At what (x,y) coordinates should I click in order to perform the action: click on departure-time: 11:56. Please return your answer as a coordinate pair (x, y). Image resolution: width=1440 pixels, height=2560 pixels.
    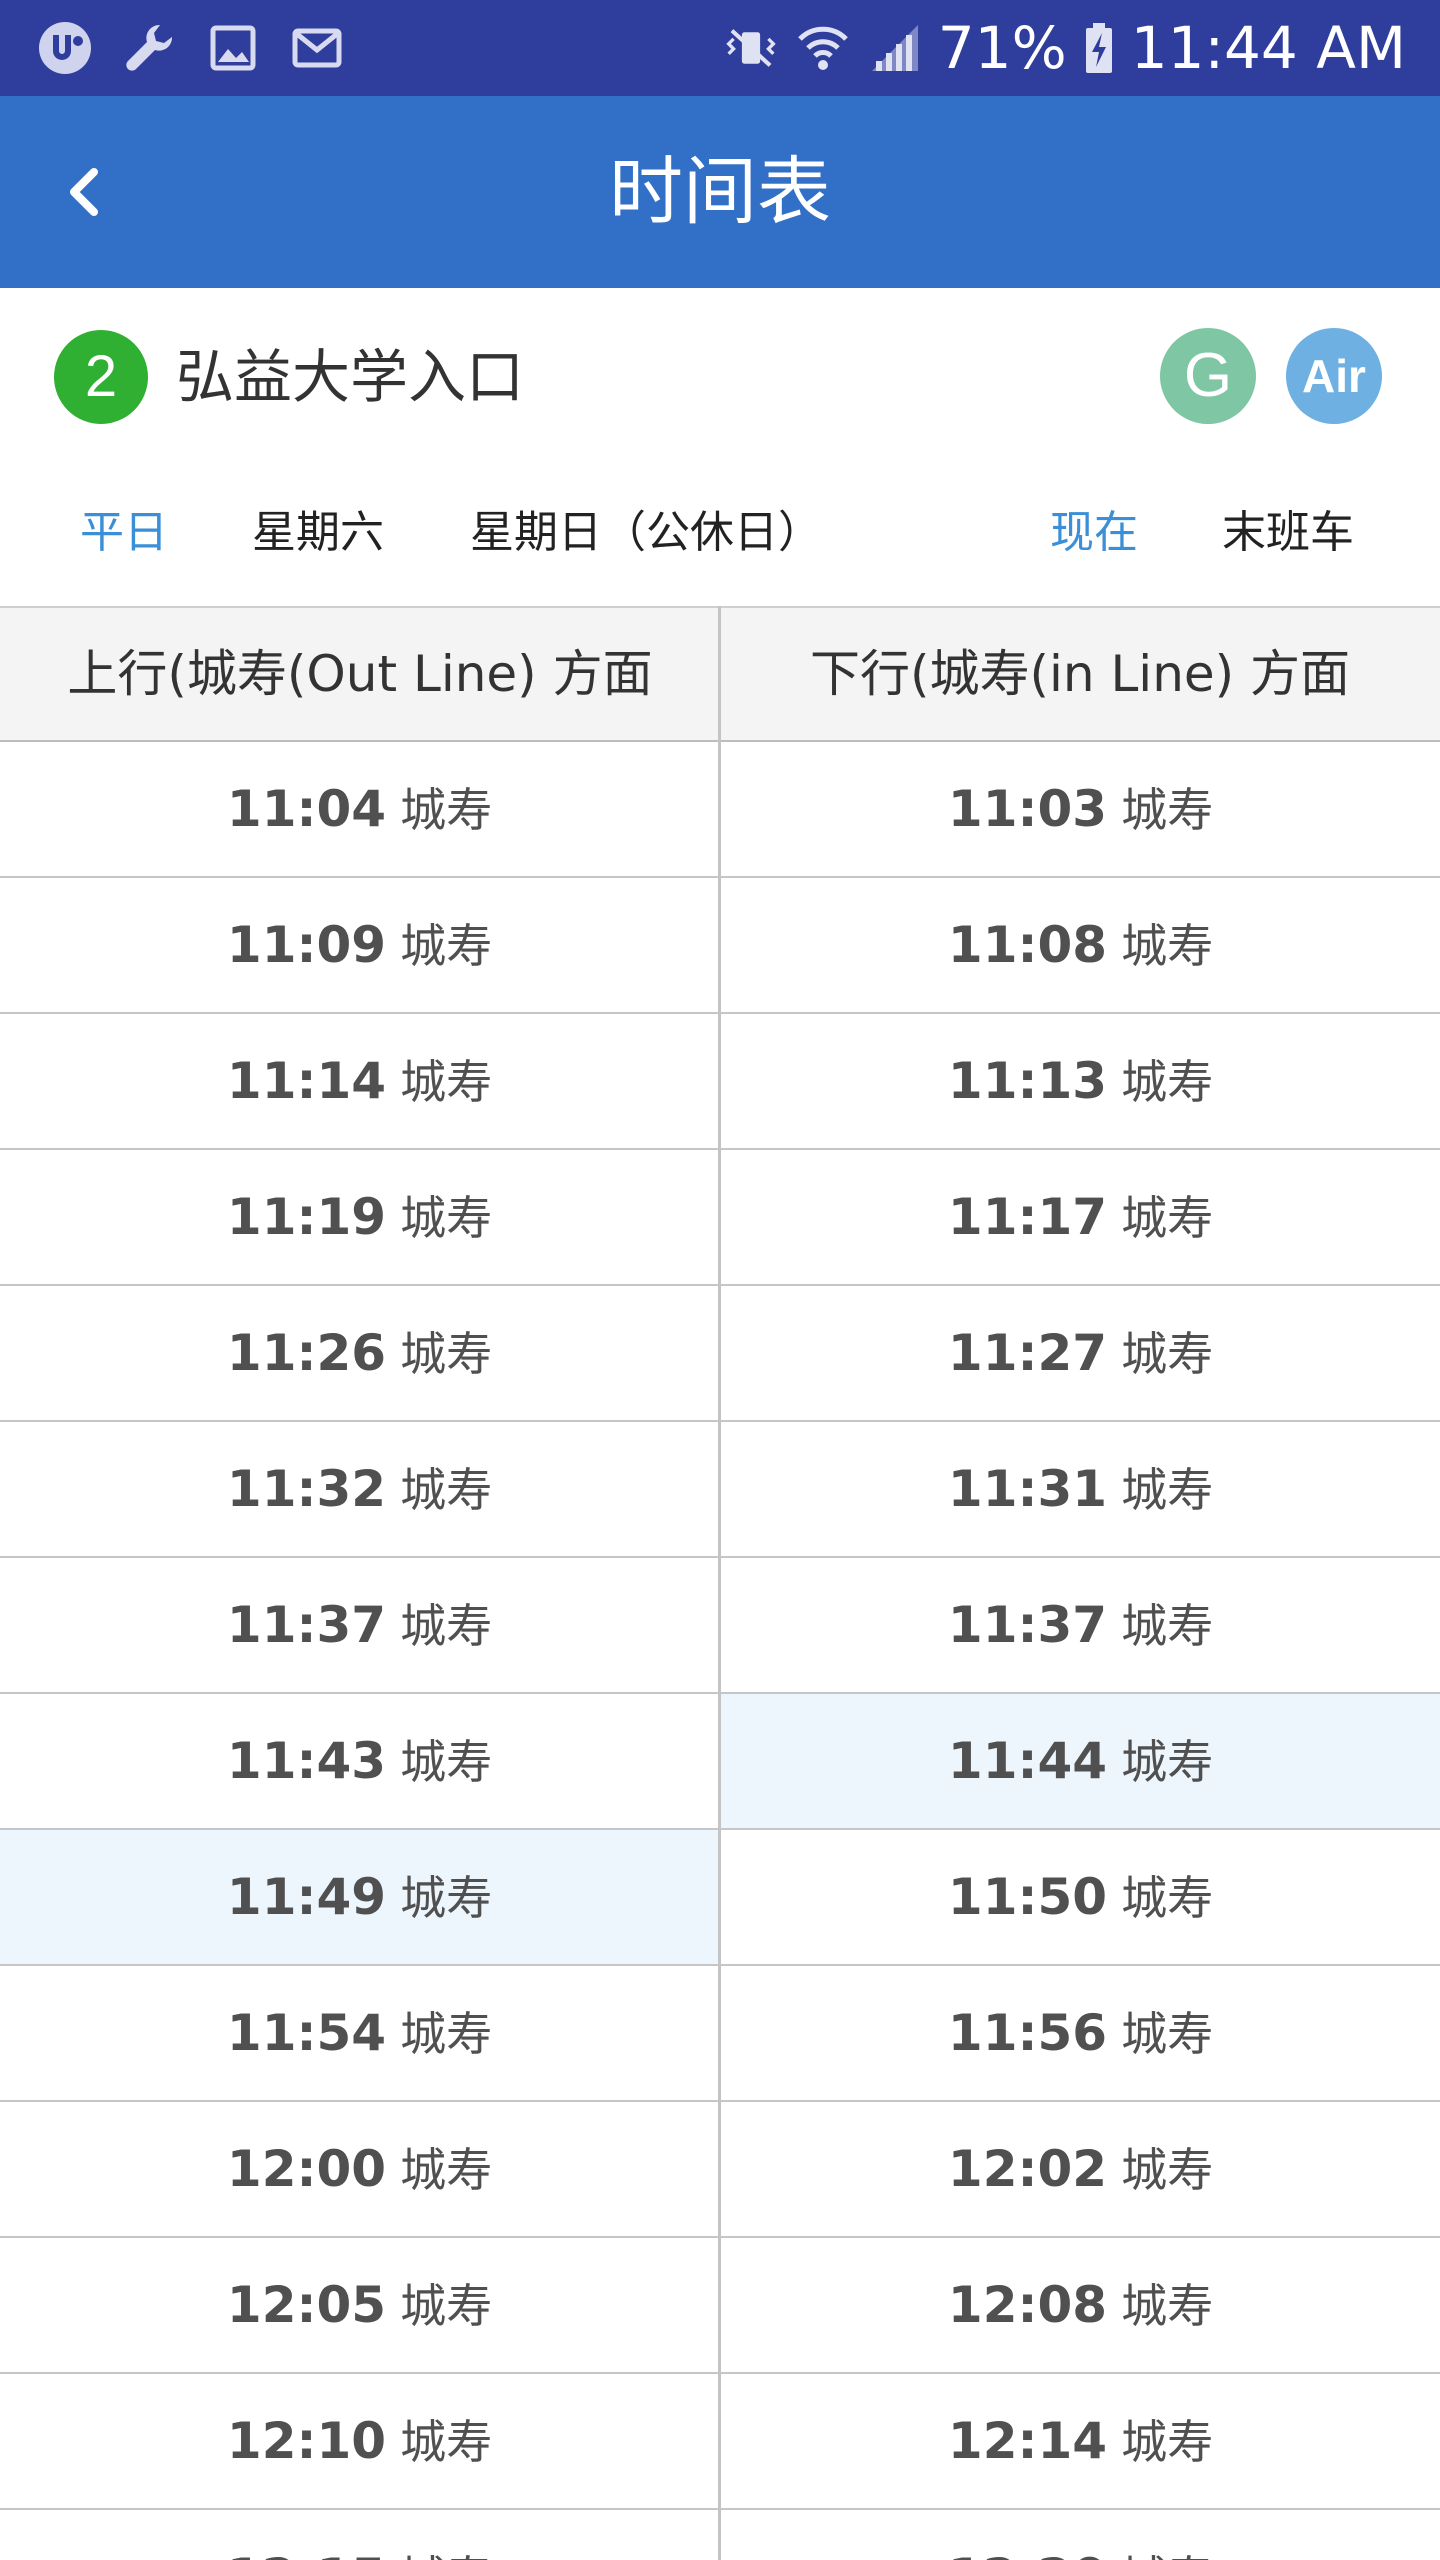
    Looking at the image, I should click on (1027, 2033).